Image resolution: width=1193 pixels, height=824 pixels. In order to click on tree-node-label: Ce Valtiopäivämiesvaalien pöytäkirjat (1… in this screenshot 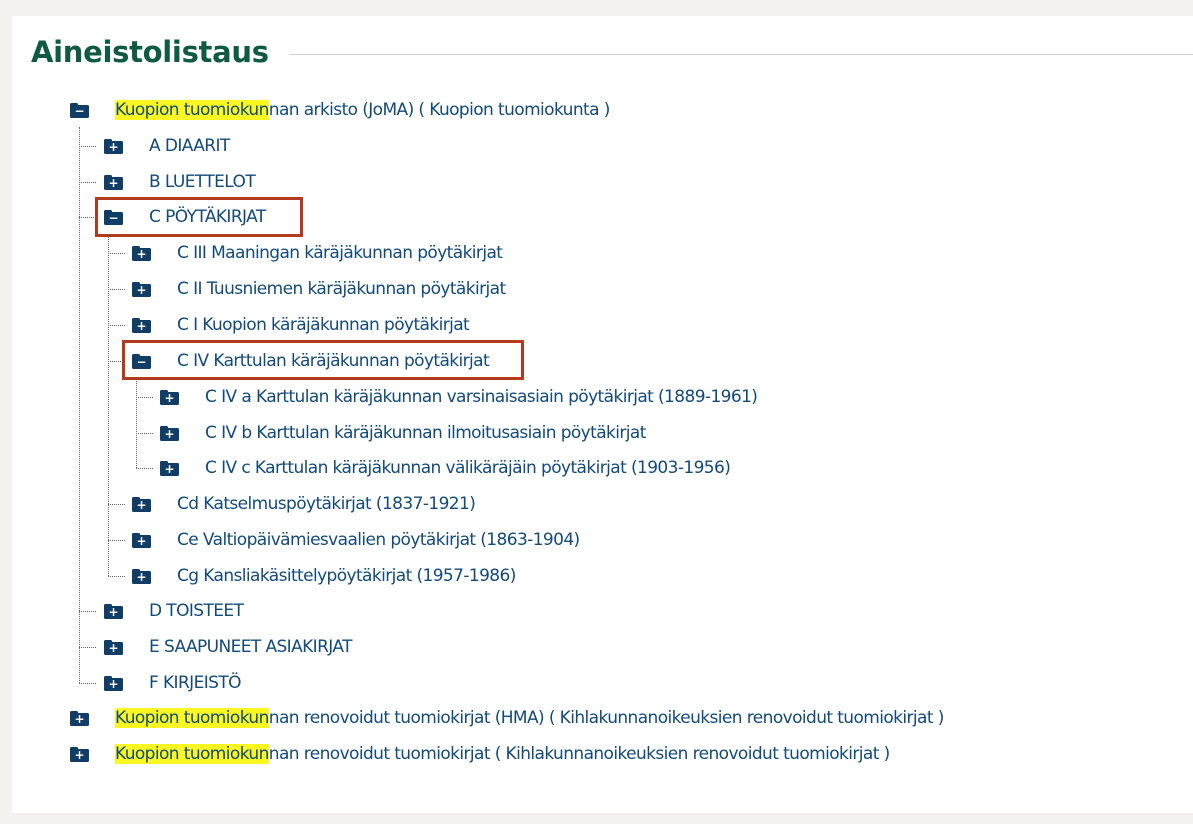, I will do `click(378, 540)`.